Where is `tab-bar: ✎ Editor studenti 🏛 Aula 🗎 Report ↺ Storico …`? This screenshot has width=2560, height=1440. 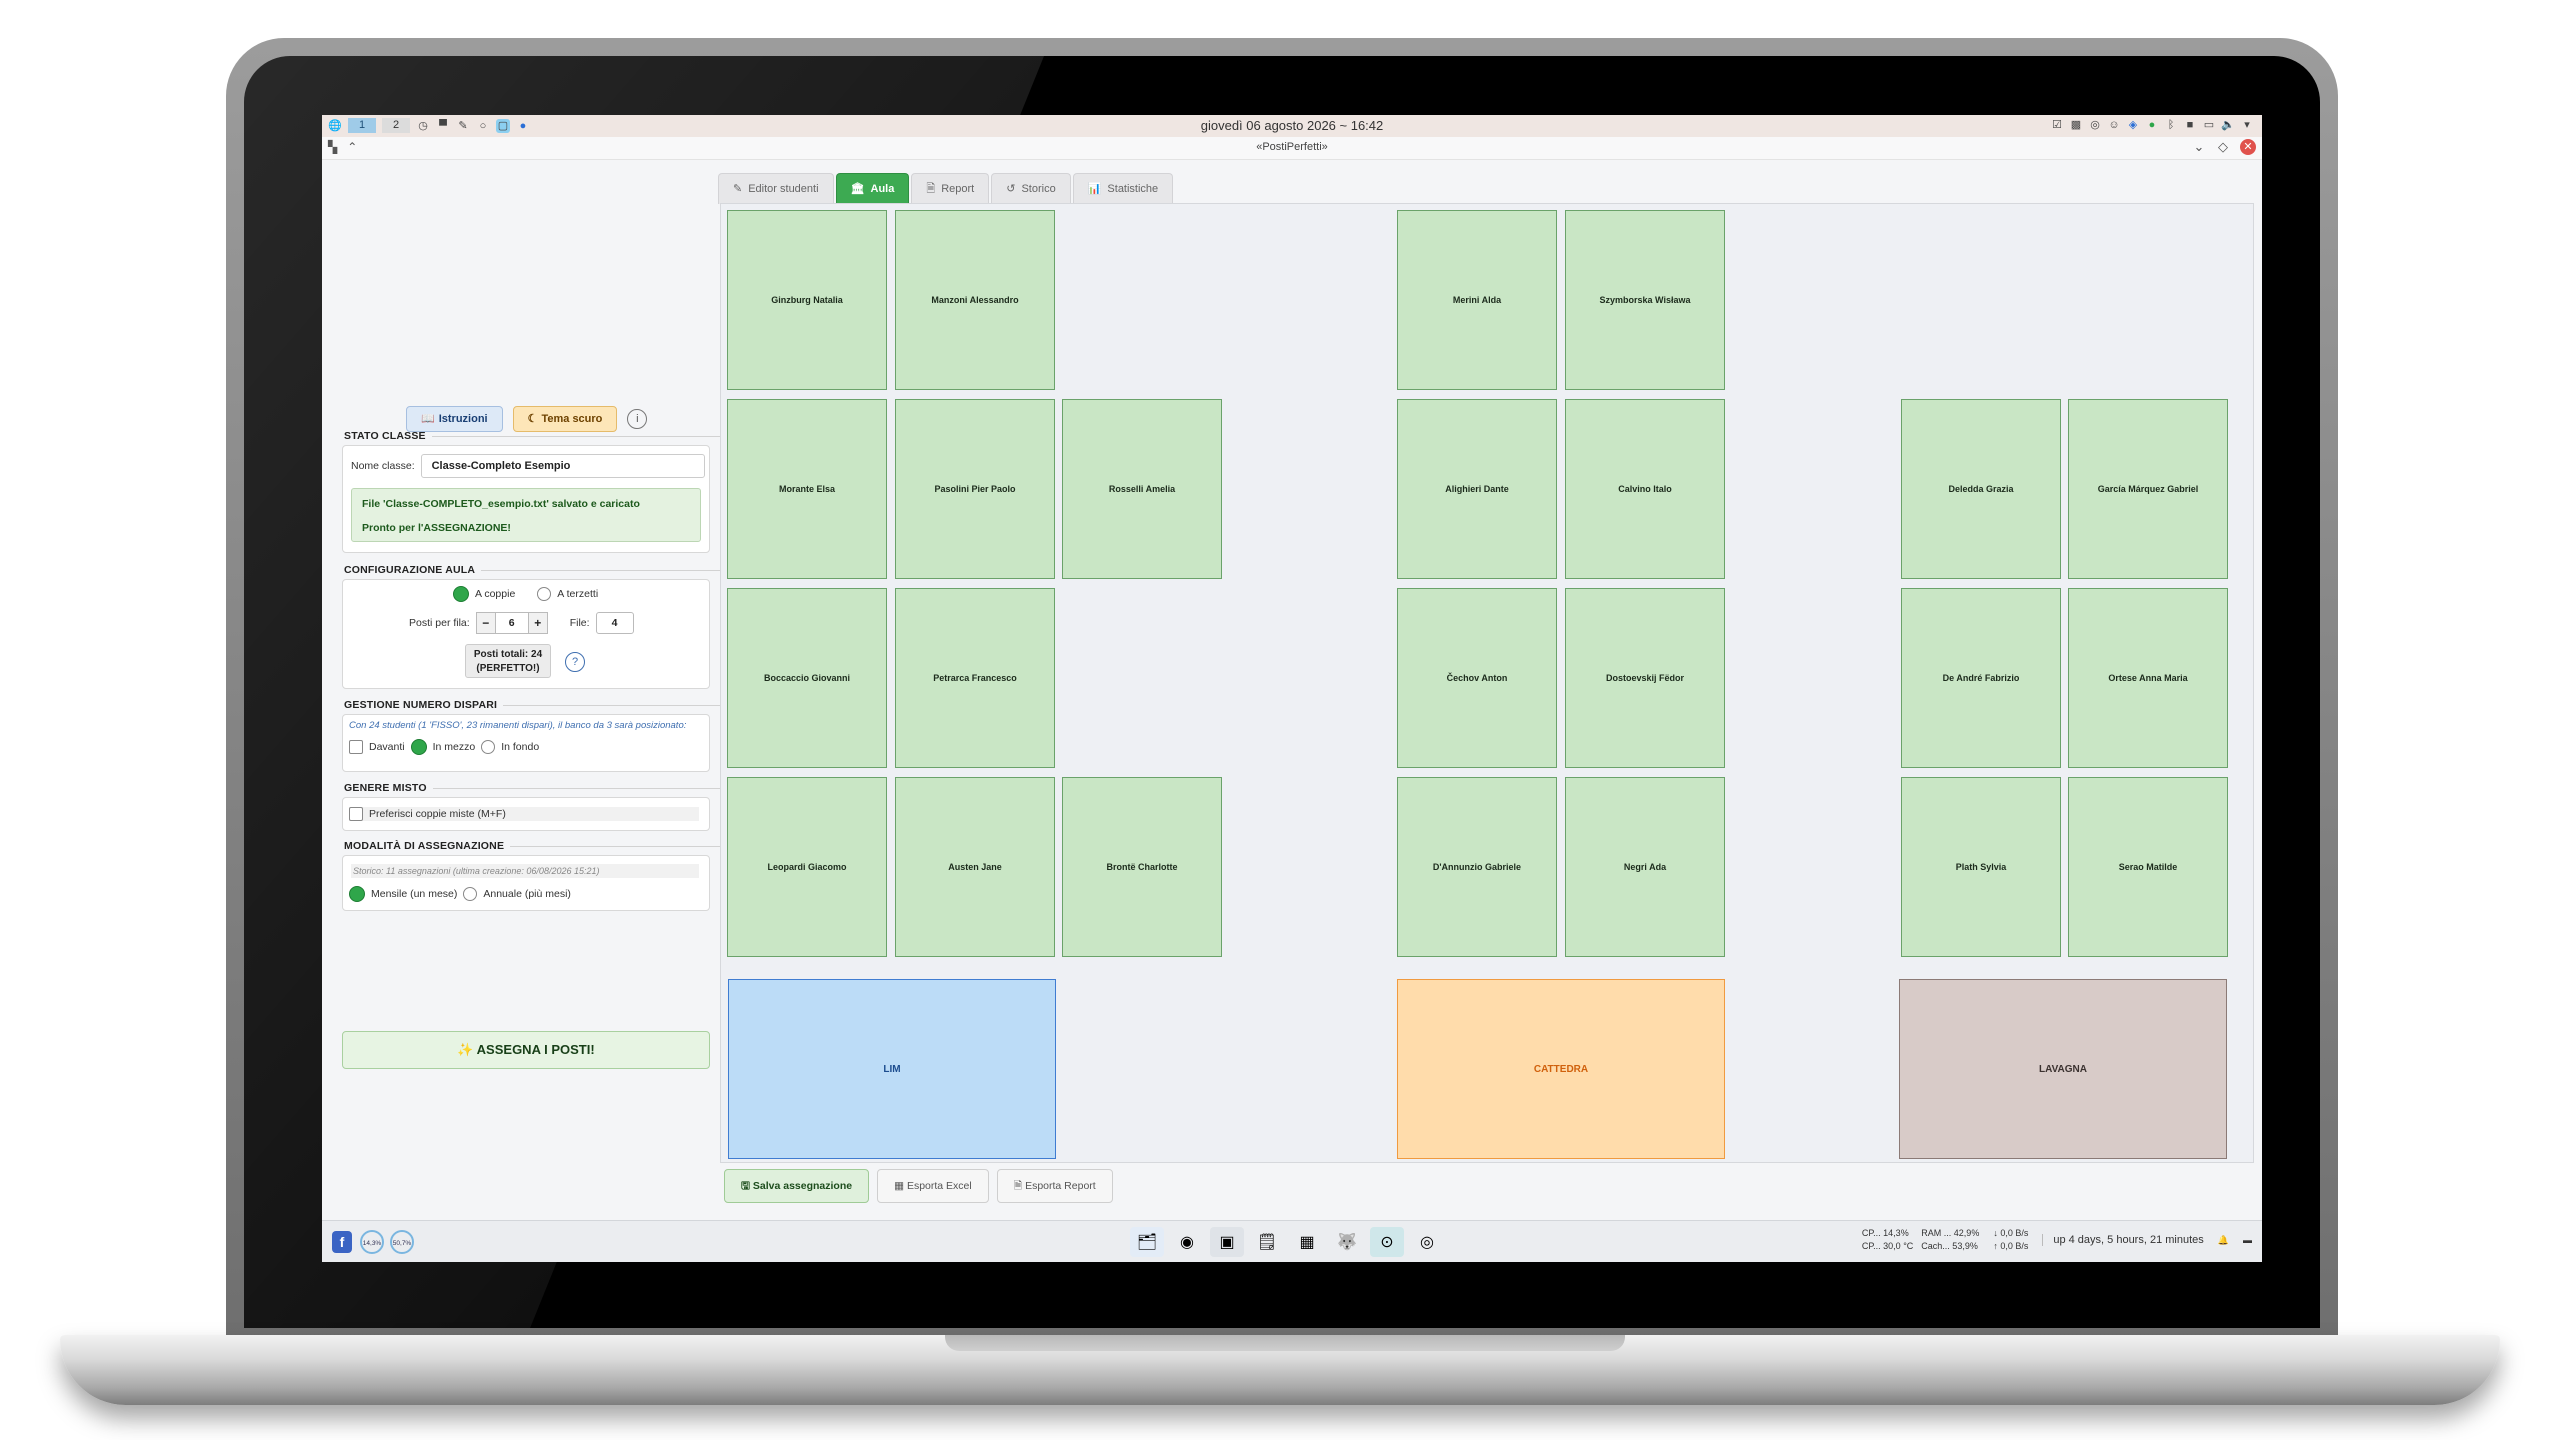 tab-bar: ✎ Editor studenti 🏛 Aula 🗎 Report ↺ Storico … is located at coordinates (946, 188).